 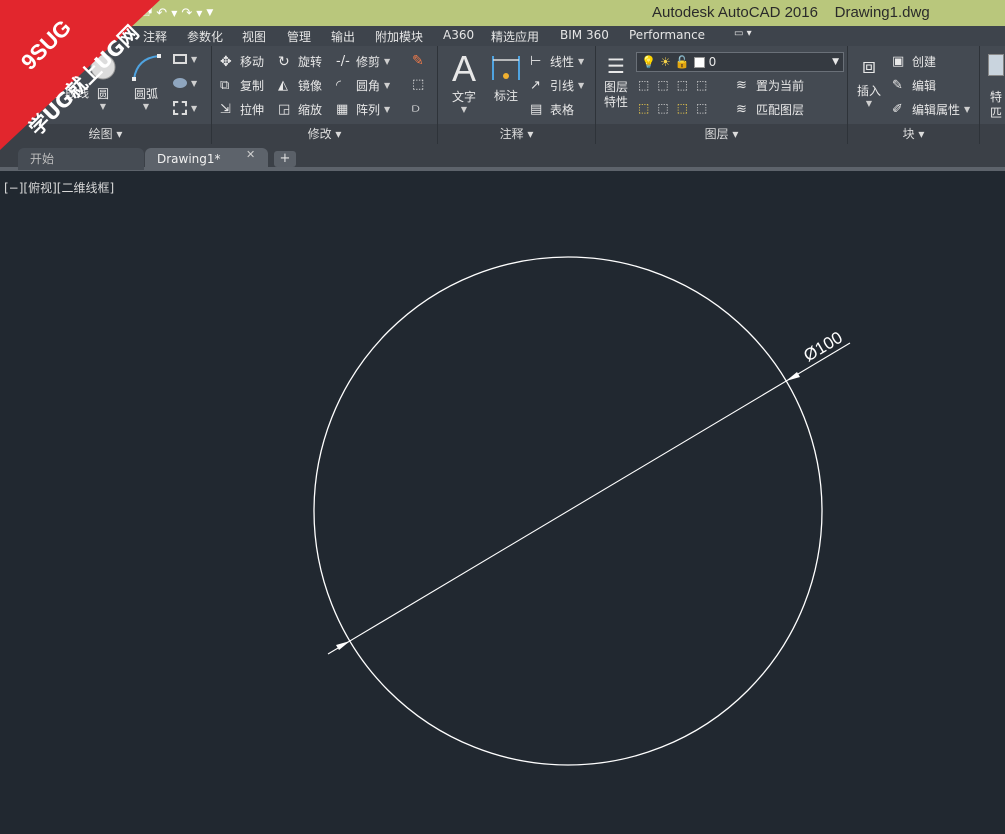 I want to click on copy-button: ⧉ 复制, so click(x=242, y=85).